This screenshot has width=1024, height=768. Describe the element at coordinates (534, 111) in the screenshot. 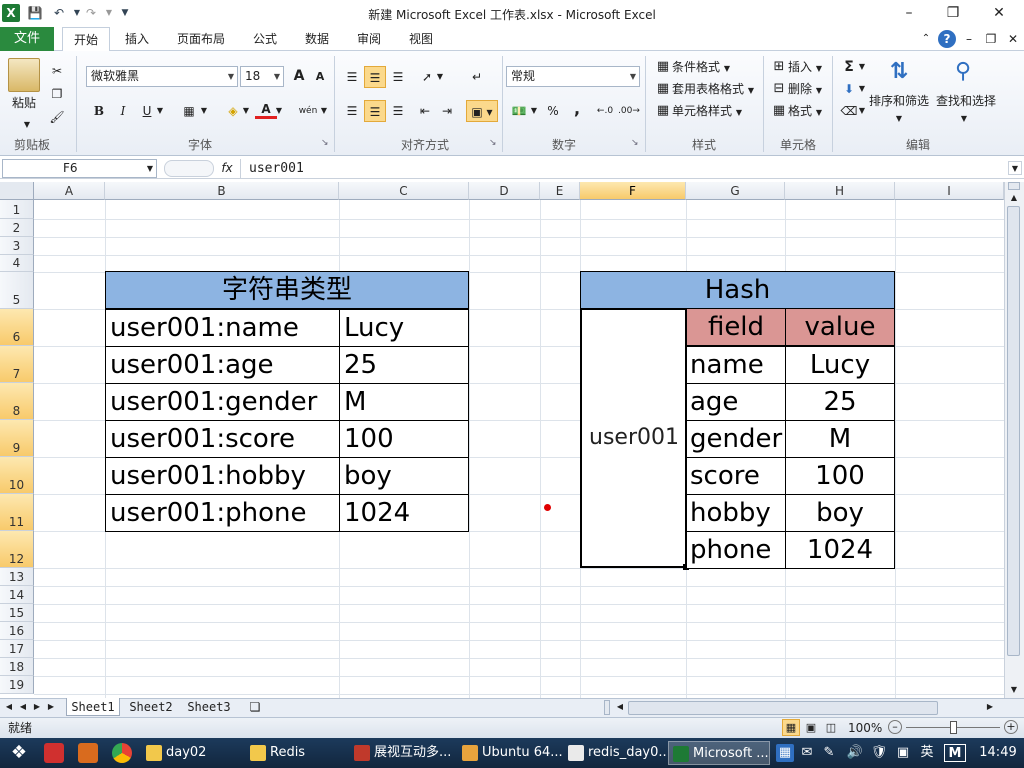

I see `currency-dropdown-icon: ▼` at that location.